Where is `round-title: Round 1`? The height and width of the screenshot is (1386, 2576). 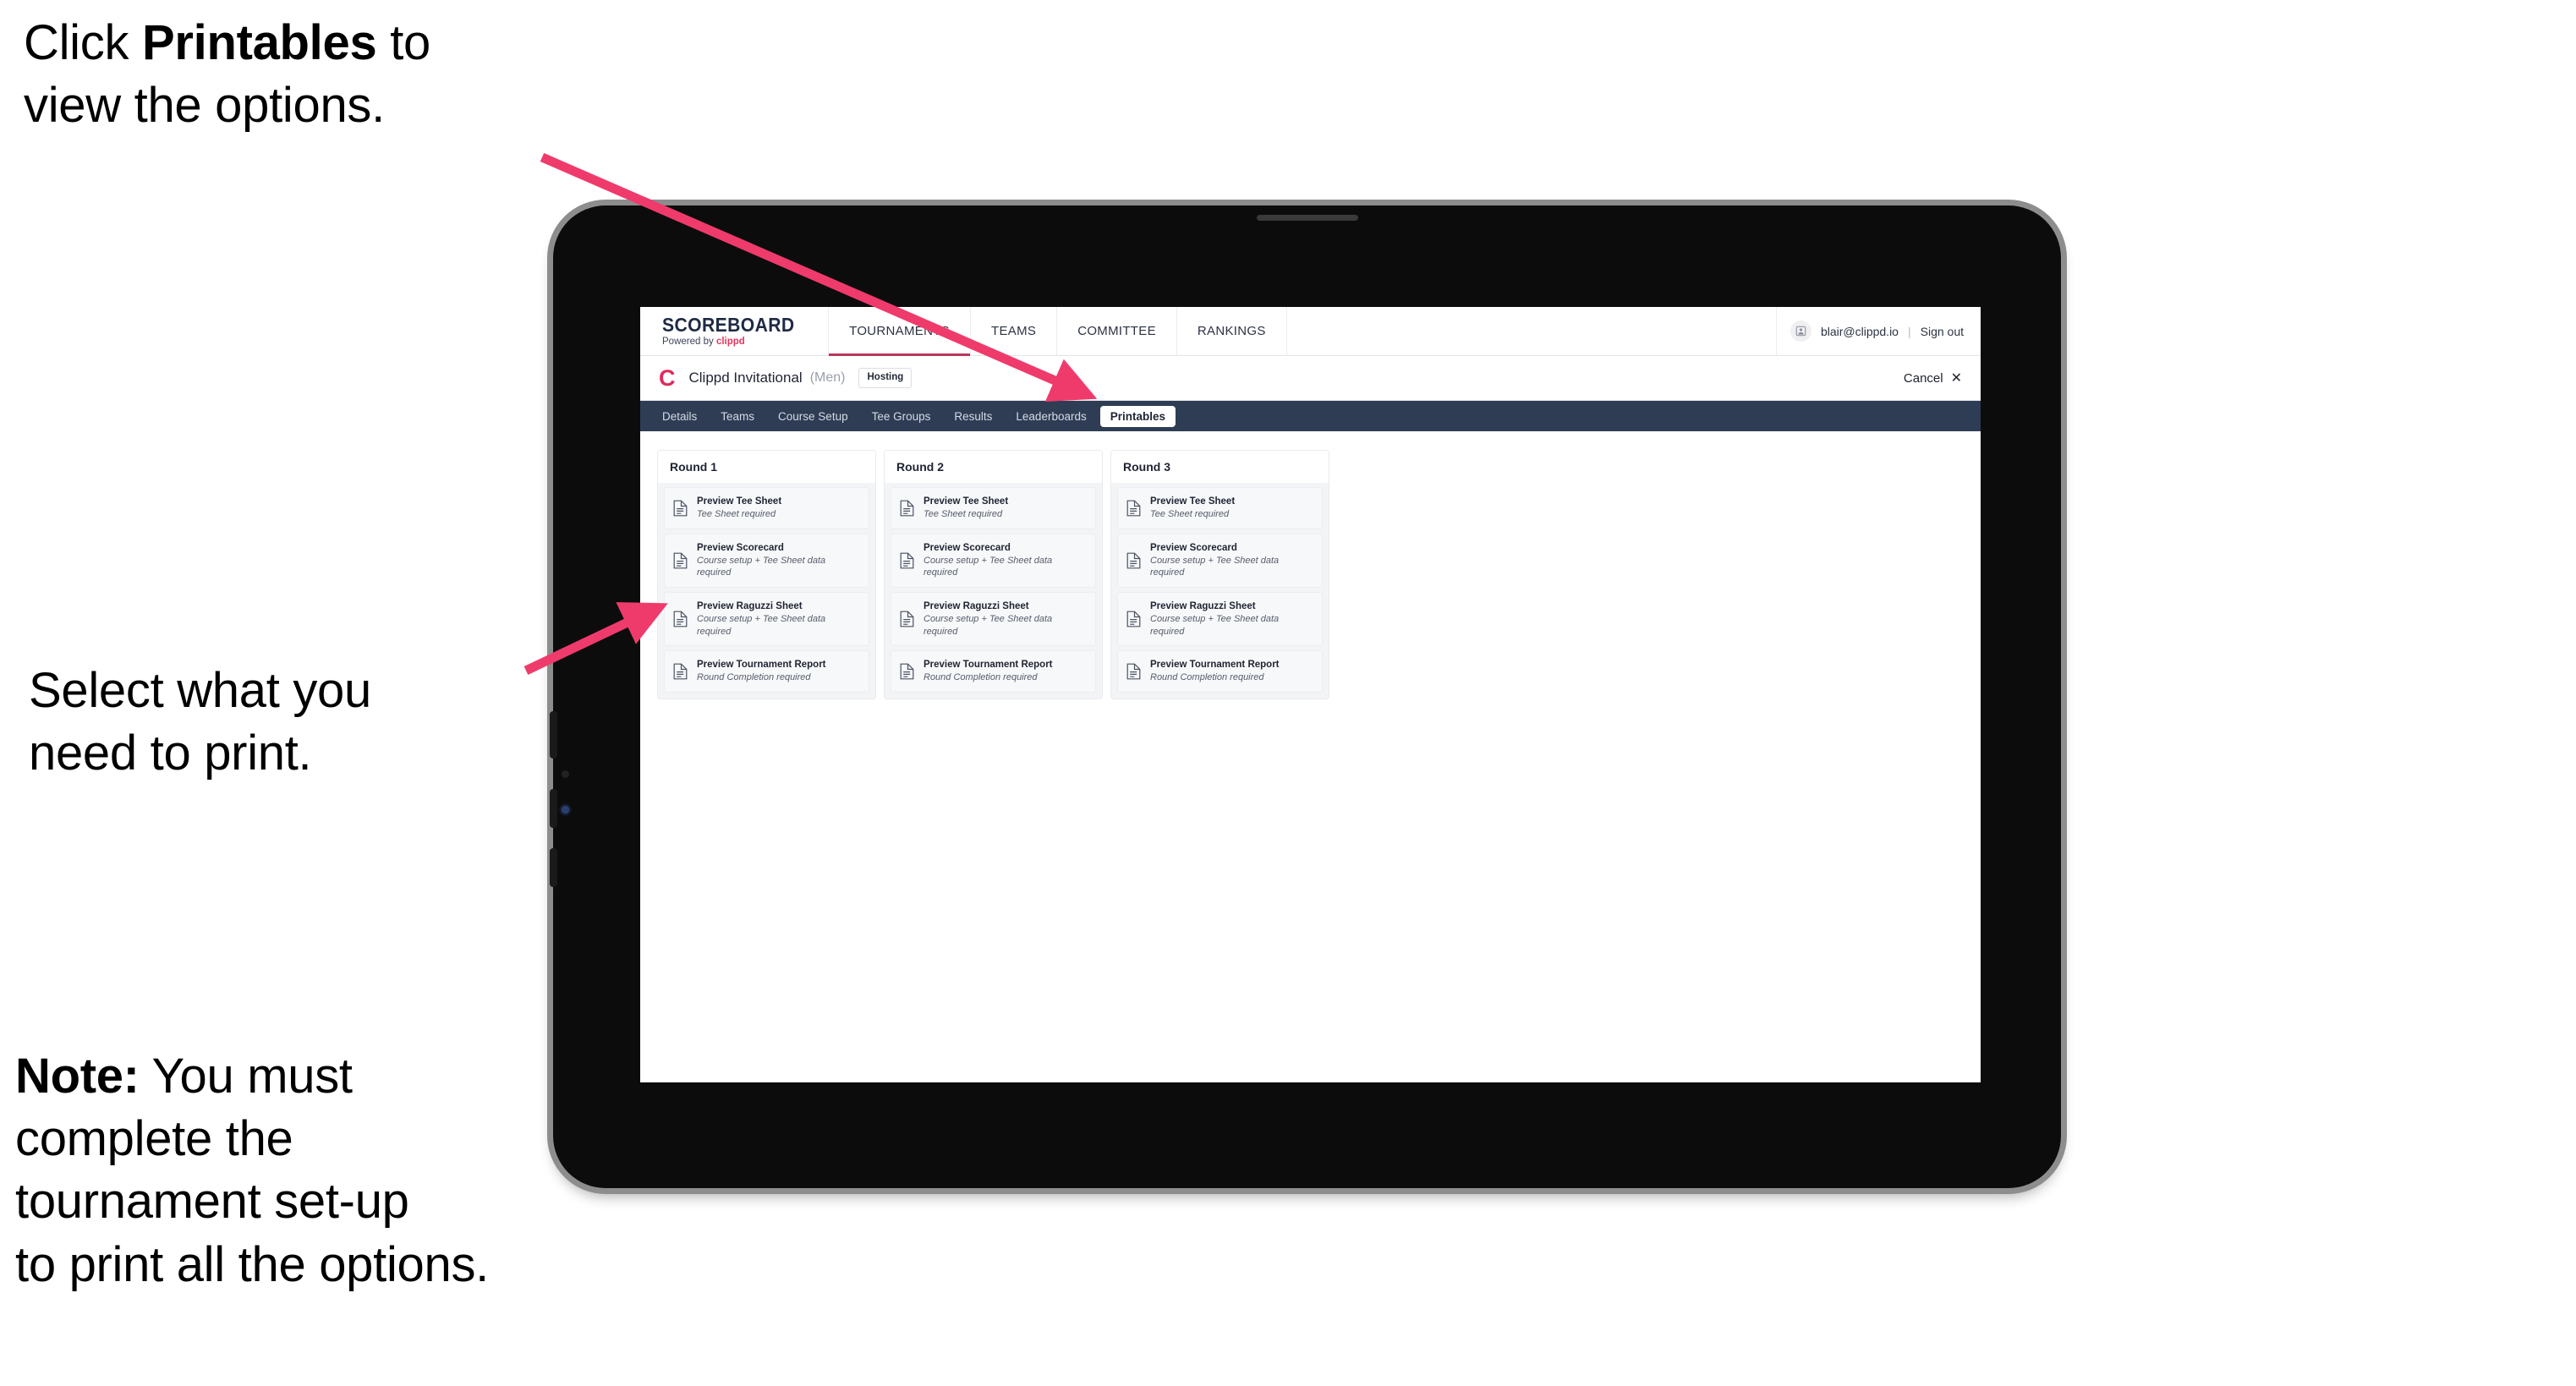 round-title: Round 1 is located at coordinates (766, 467).